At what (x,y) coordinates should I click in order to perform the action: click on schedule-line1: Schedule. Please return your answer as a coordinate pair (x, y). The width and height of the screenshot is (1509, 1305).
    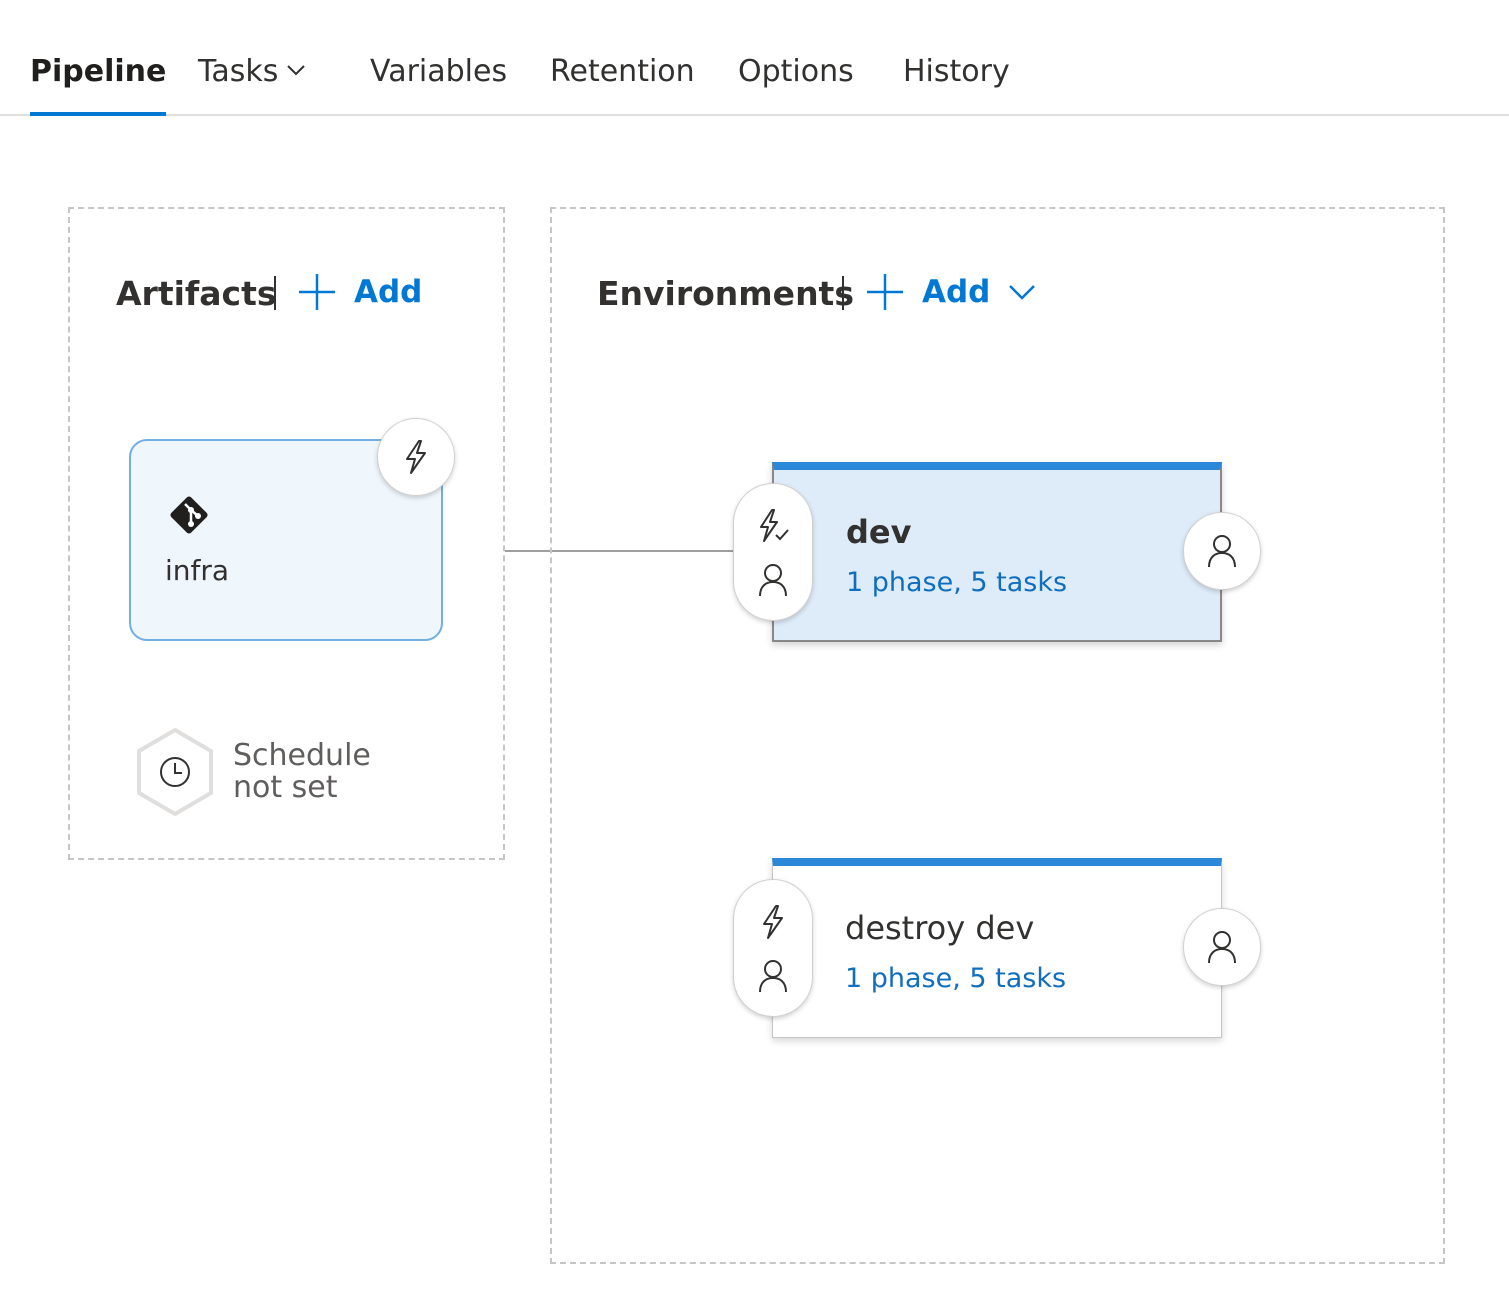
    Looking at the image, I should click on (302, 755).